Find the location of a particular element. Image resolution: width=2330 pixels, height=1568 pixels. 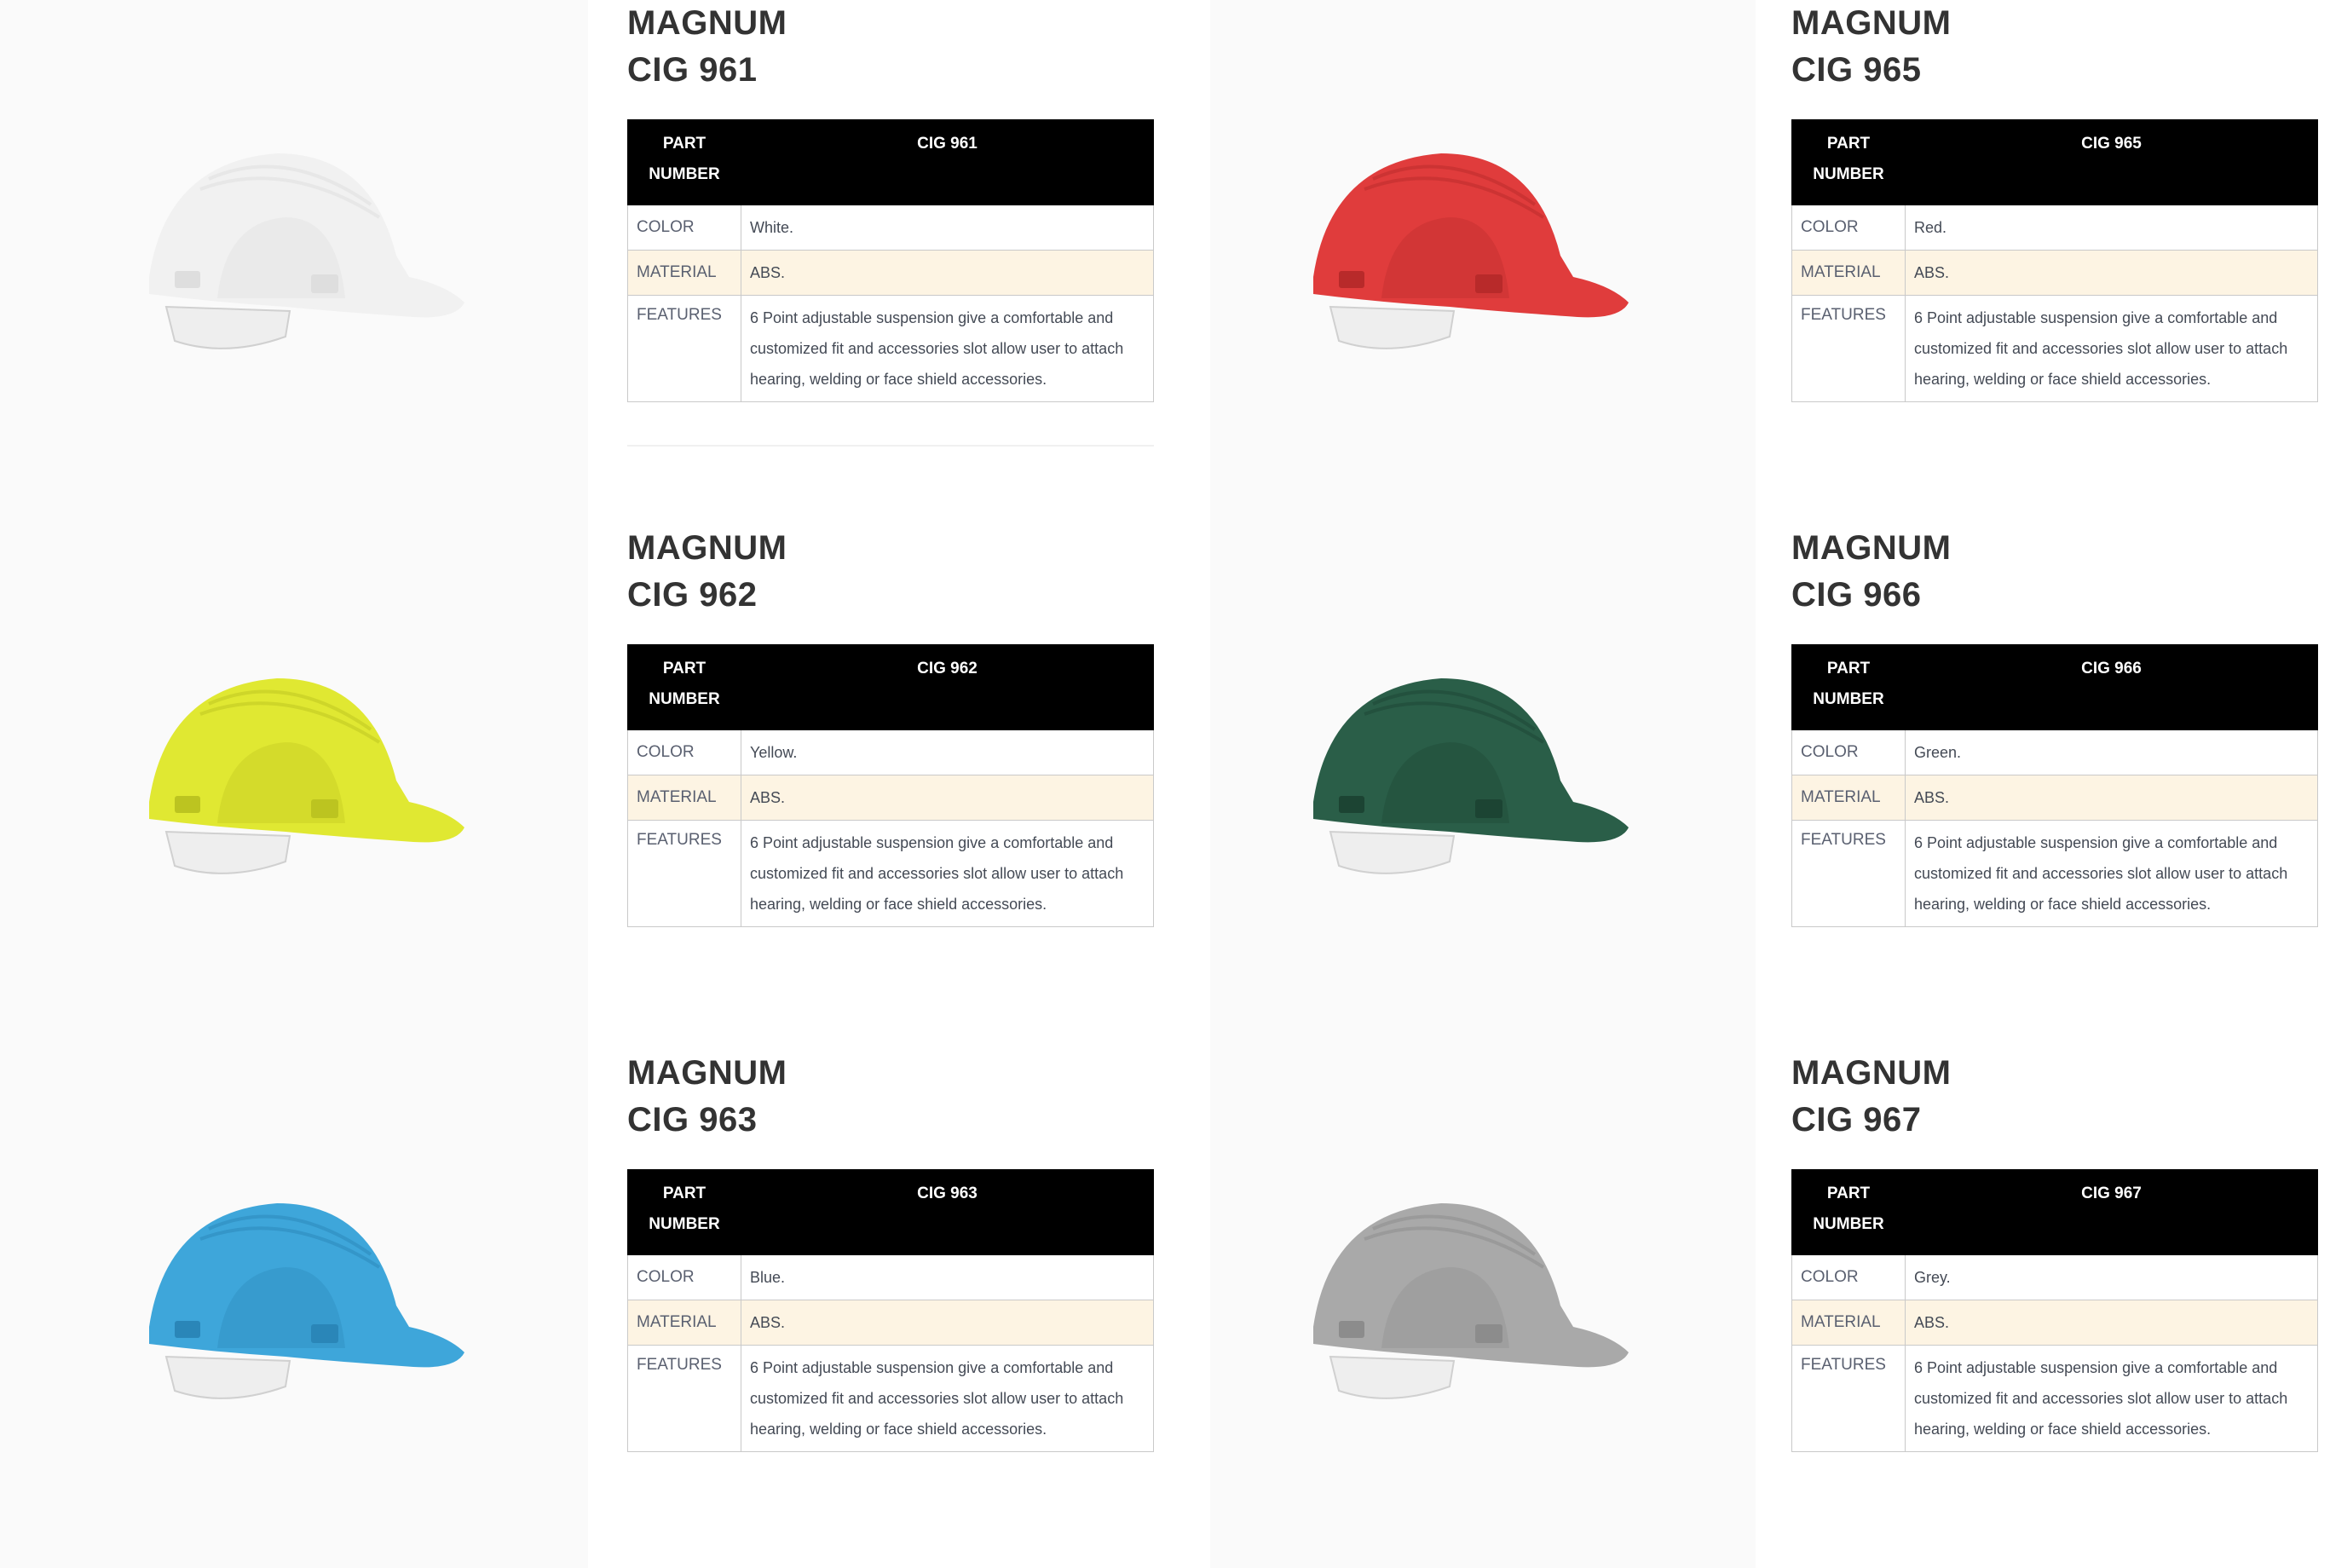

green-hard-hat-icon is located at coordinates (1471, 776).